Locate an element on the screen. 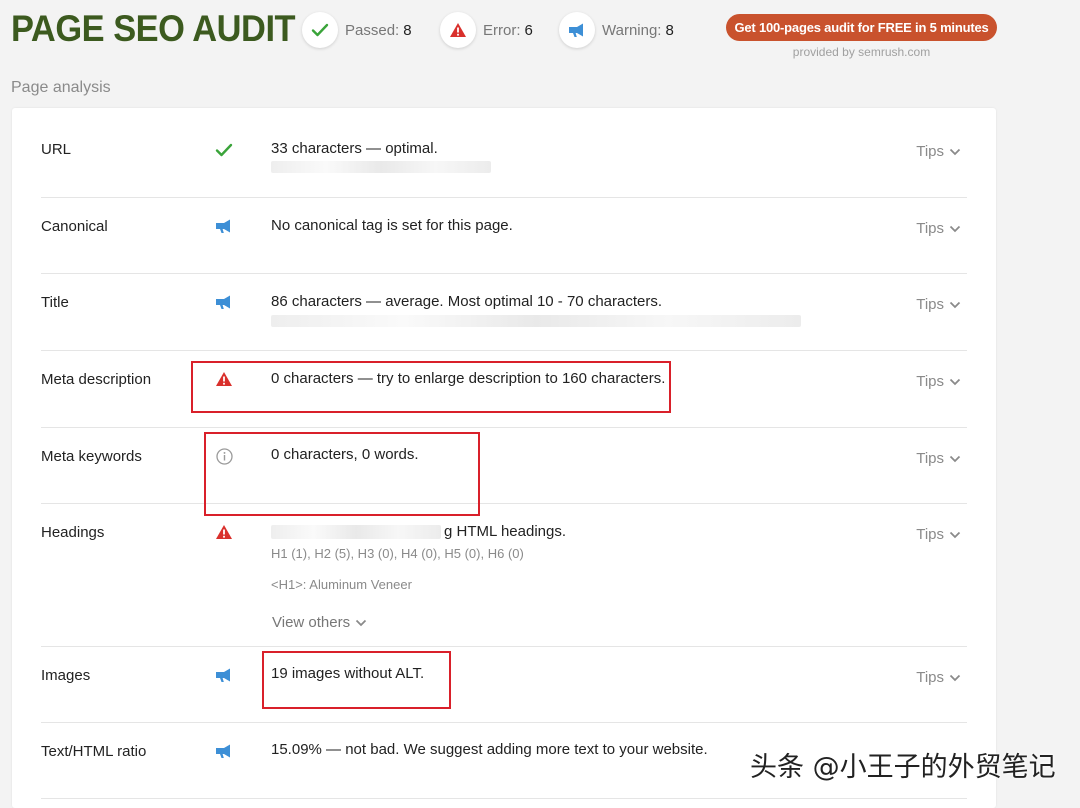 This screenshot has width=1080, height=808. row-label: URL is located at coordinates (56, 149).